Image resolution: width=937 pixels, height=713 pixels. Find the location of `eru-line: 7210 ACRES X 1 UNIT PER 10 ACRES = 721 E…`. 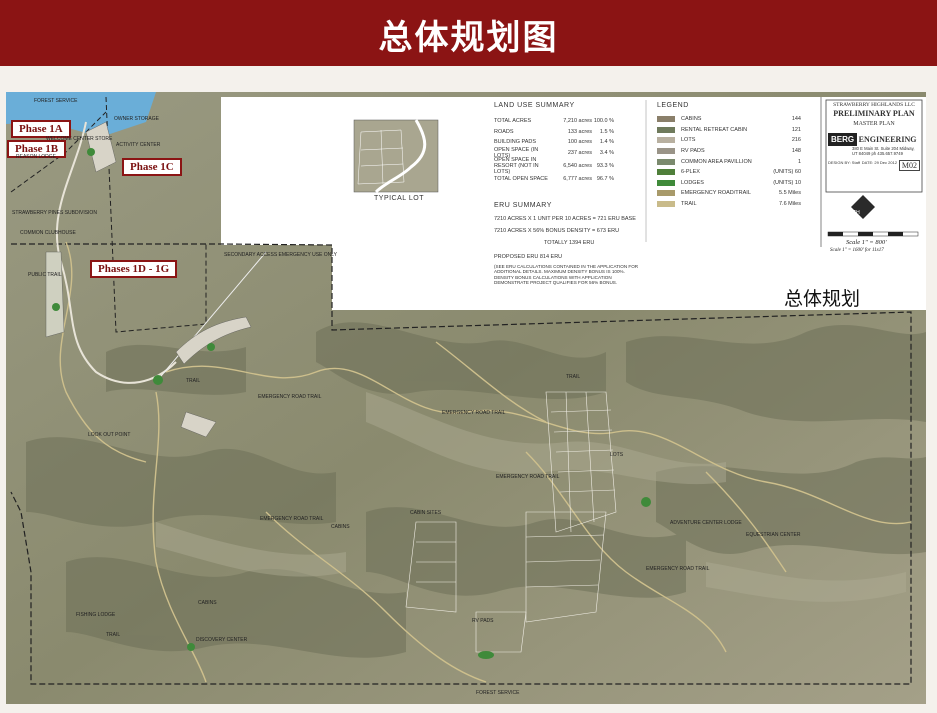

eru-line: 7210 ACRES X 1 UNIT PER 10 ACRES = 721 E… is located at coordinates (565, 219).